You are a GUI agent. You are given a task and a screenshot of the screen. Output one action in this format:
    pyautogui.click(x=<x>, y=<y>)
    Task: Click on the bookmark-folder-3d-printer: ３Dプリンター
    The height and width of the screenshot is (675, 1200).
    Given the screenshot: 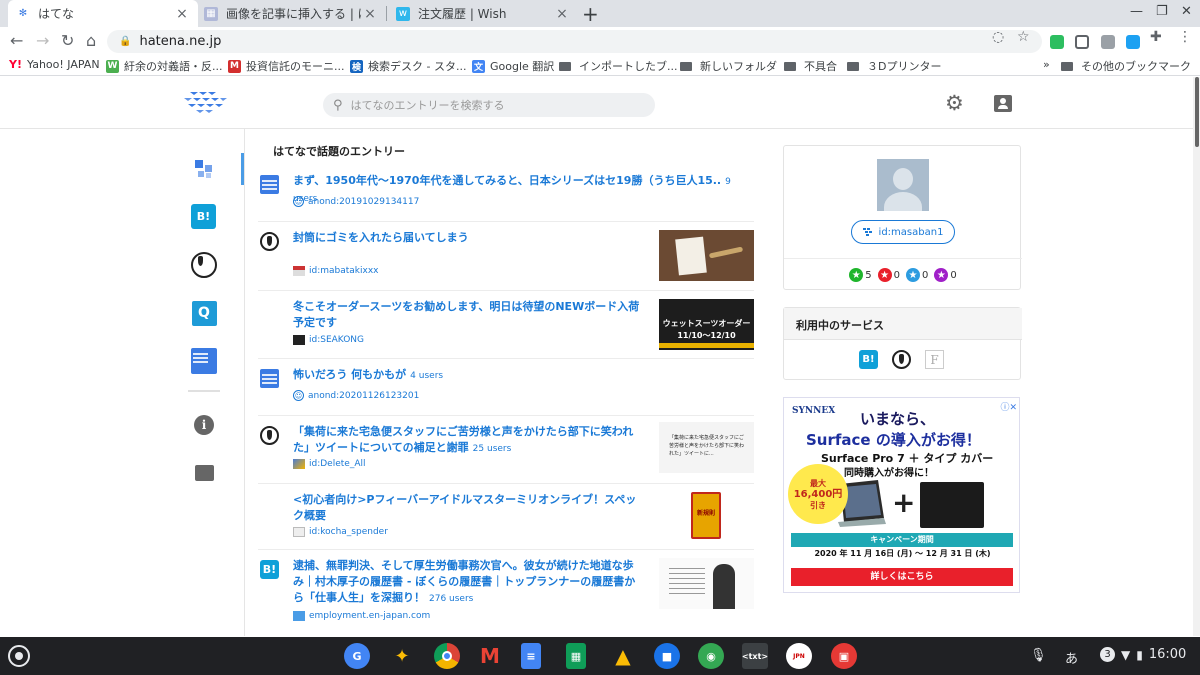 What is the action you would take?
    pyautogui.click(x=894, y=66)
    